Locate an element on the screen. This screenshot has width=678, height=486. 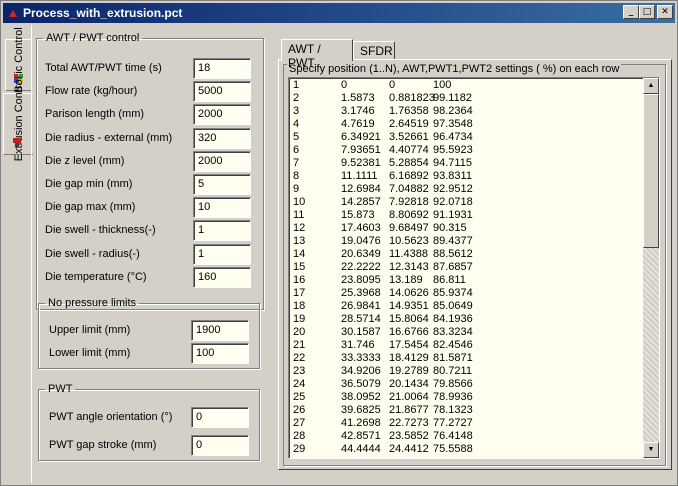
list-cell: 90.315 is located at coordinates (450, 228).